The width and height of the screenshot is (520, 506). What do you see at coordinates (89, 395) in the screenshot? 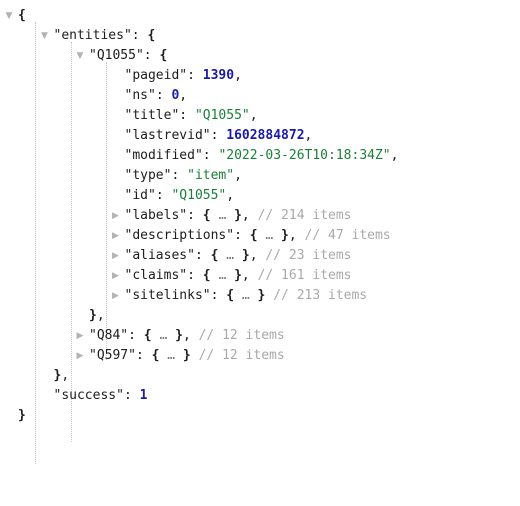
I see `json-key: "success"` at bounding box center [89, 395].